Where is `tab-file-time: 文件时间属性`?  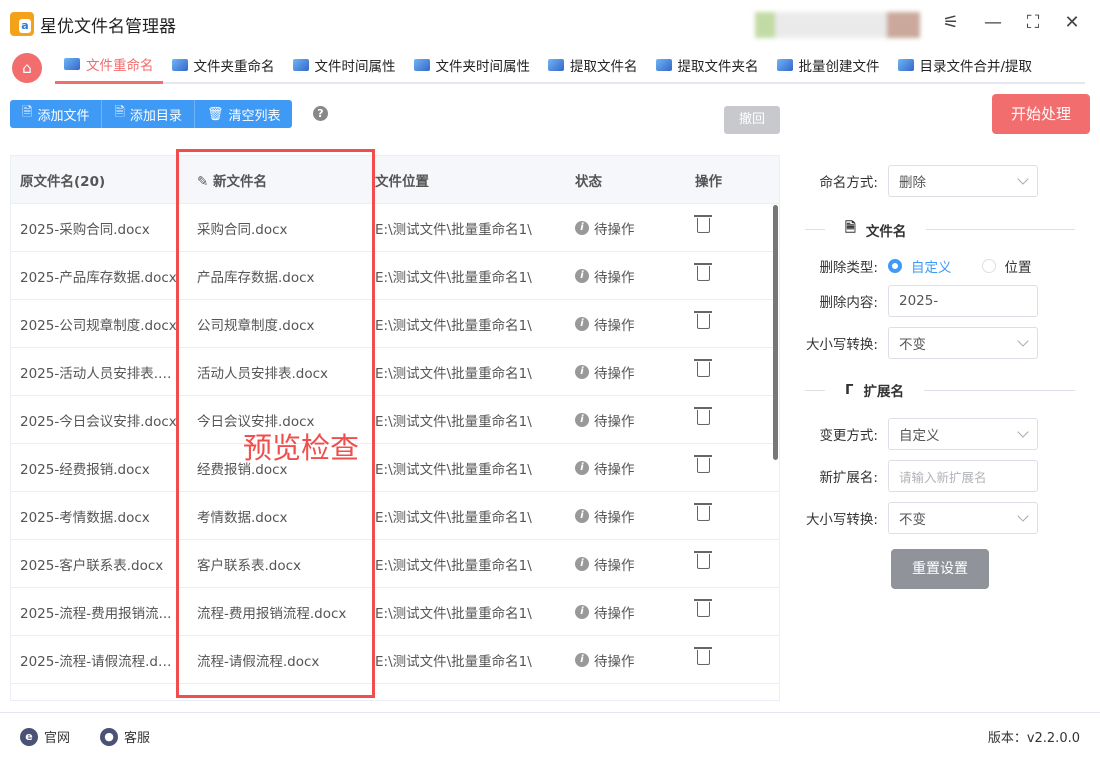
tab-file-time: 文件时间属性 is located at coordinates (344, 65).